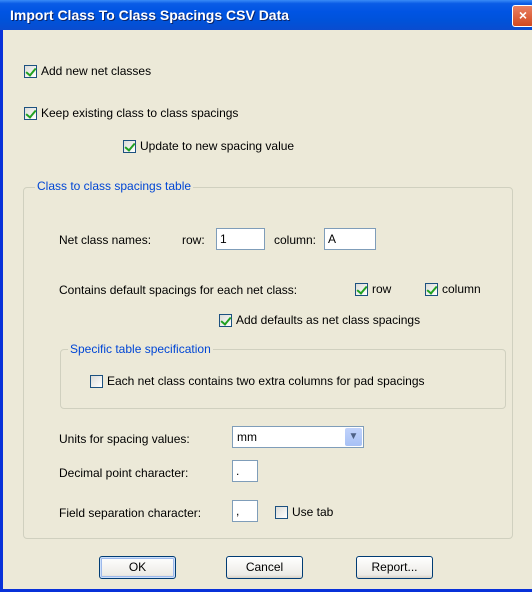 The image size is (532, 592). I want to click on window-title: Import Class To Class Spacings CSV Data, so click(150, 15).